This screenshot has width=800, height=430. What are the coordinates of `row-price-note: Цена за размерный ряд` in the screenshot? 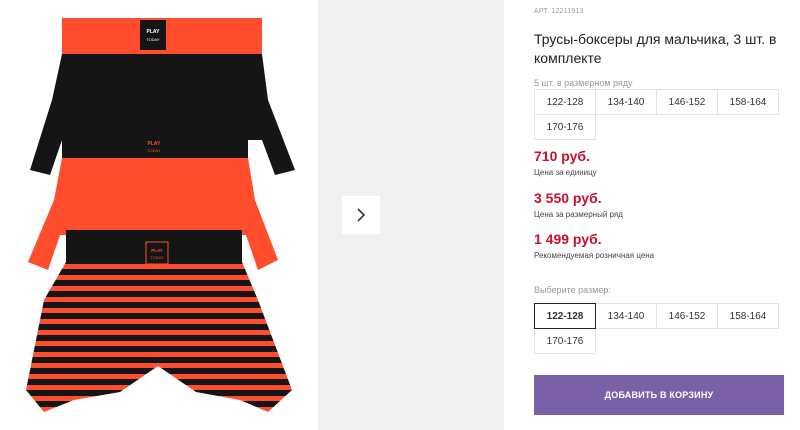 It's located at (578, 214).